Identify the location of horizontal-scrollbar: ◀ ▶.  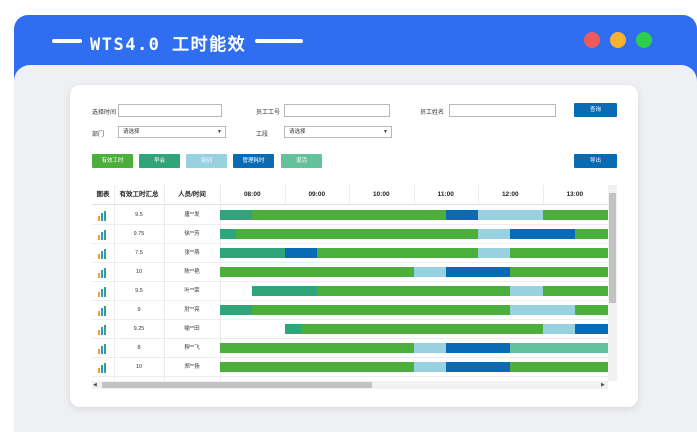
(350, 385).